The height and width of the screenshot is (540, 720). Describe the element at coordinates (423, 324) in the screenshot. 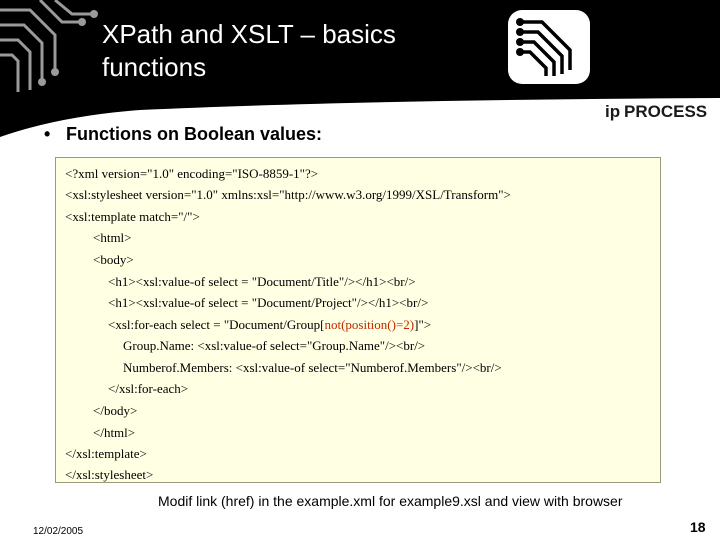

I see `code-fragment: ]">` at that location.